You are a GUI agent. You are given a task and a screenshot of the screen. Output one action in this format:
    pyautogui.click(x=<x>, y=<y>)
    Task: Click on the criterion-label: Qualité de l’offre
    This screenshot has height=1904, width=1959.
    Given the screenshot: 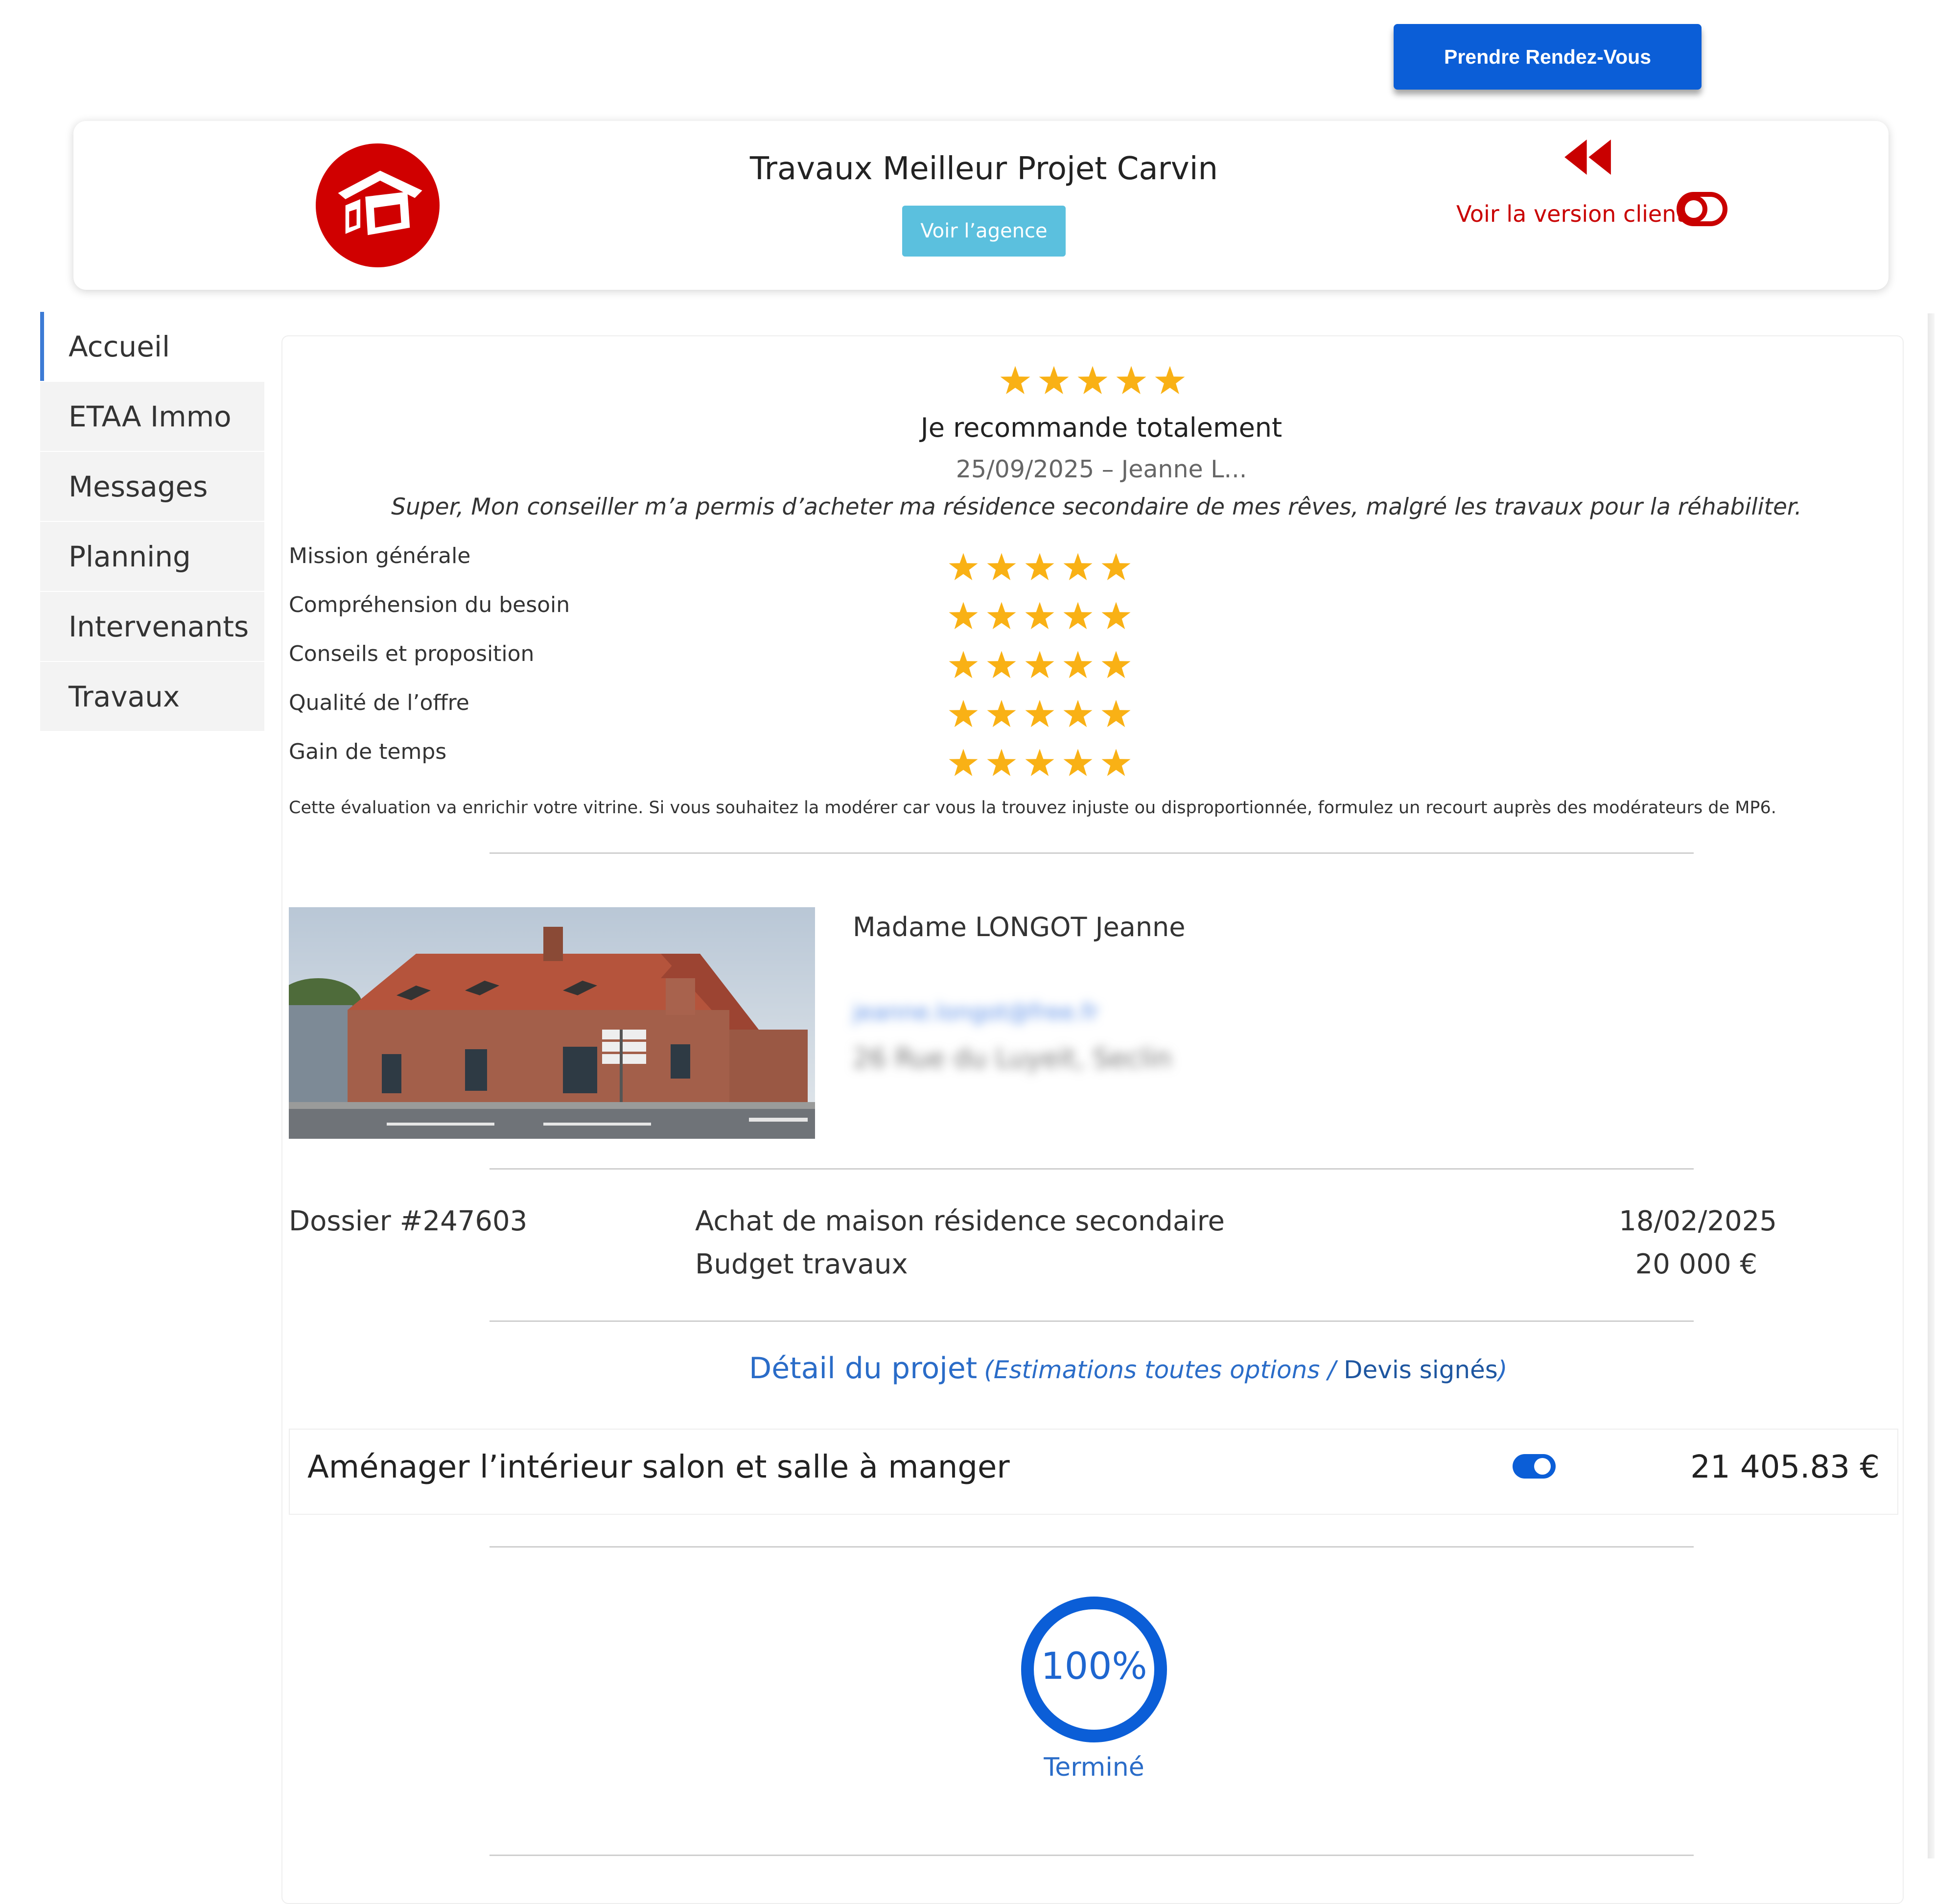 What is the action you would take?
    pyautogui.click(x=379, y=702)
    